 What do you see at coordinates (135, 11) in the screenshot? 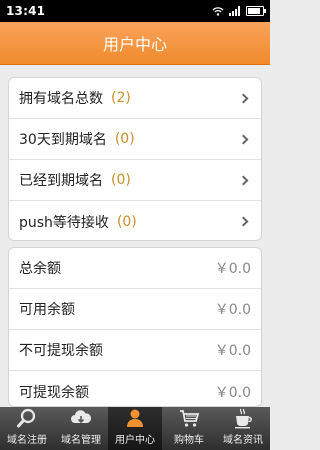
I see `status-bar: 13:41` at bounding box center [135, 11].